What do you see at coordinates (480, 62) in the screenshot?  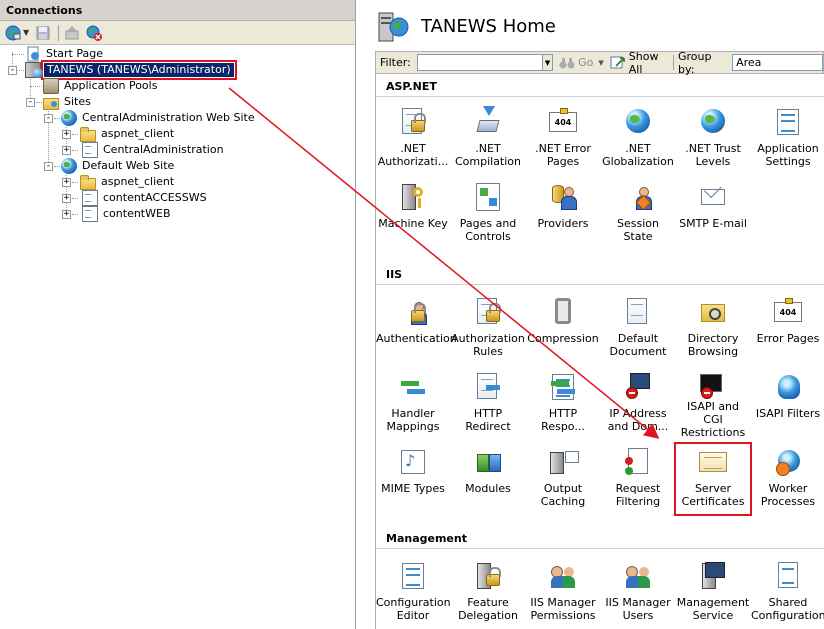 I see `filter-input` at bounding box center [480, 62].